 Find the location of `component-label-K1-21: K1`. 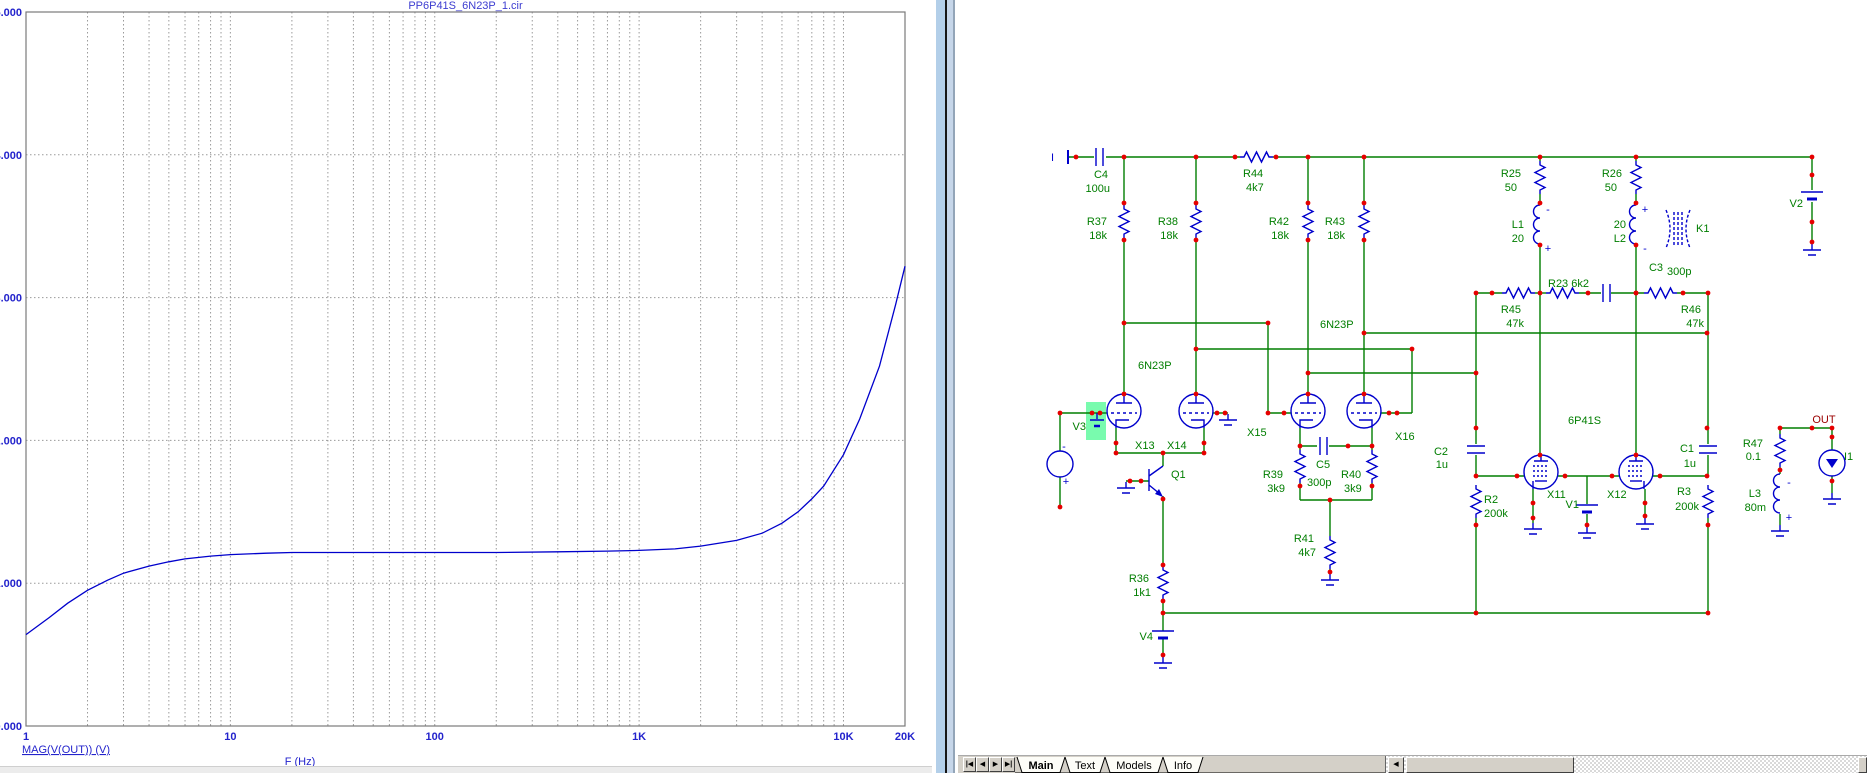

component-label-K1-21: K1 is located at coordinates (1702, 229).